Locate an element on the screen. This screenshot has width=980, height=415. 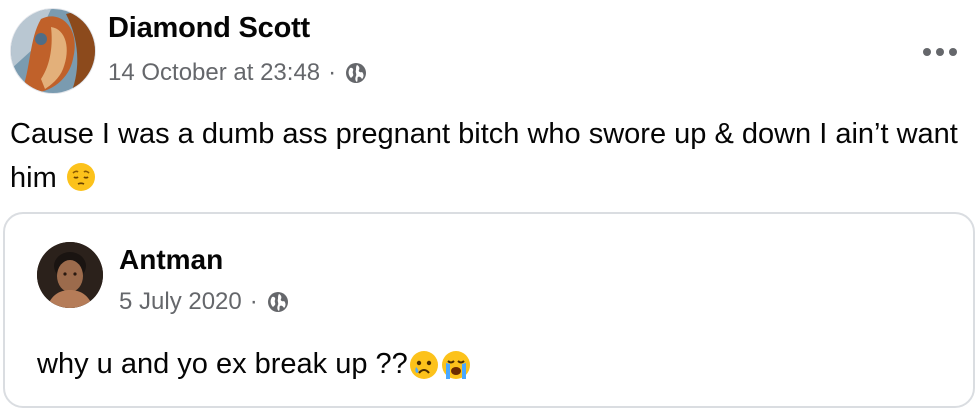
post-timestamp: 14 October at 23:48 is located at coordinates (214, 73).